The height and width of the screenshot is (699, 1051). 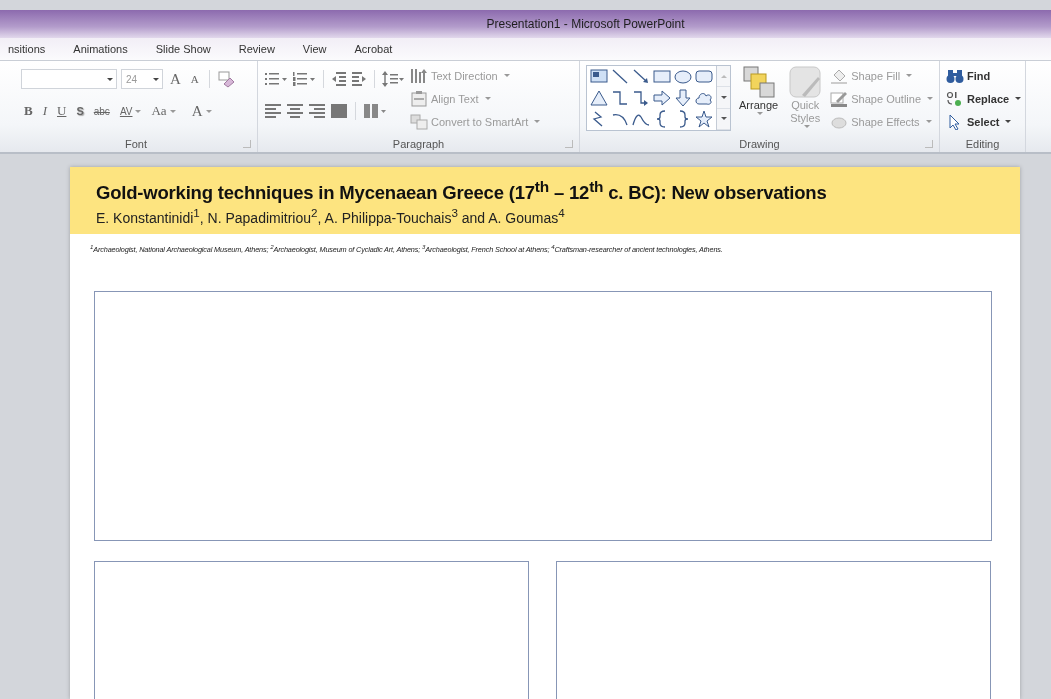 What do you see at coordinates (982, 75) in the screenshot?
I see `ribbon-command: Find` at bounding box center [982, 75].